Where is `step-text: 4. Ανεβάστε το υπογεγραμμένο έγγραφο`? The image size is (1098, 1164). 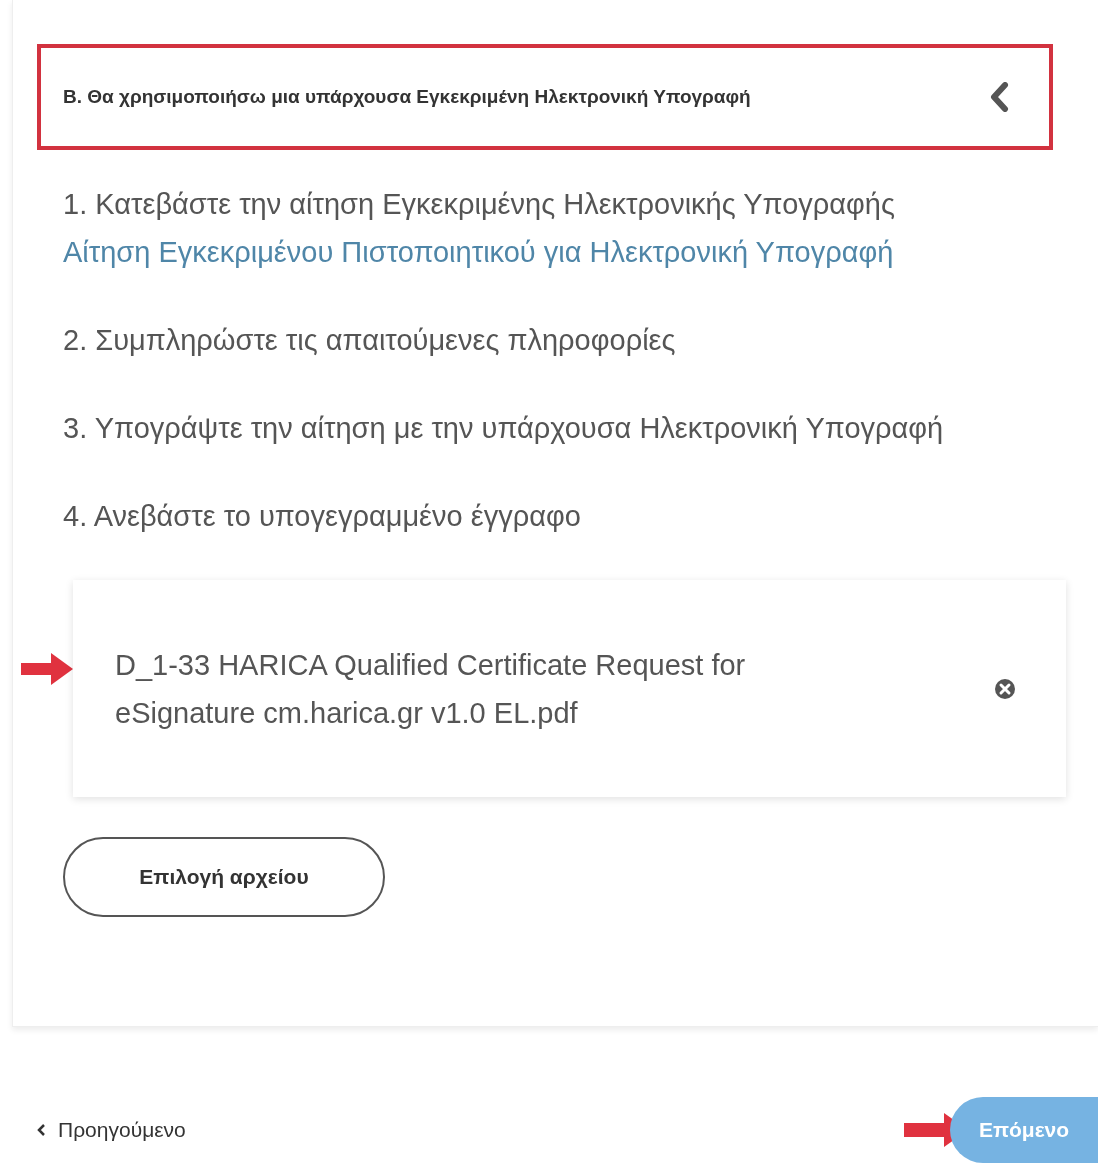 step-text: 4. Ανεβάστε το υπογεγραμμένο έγγραφο is located at coordinates (322, 516).